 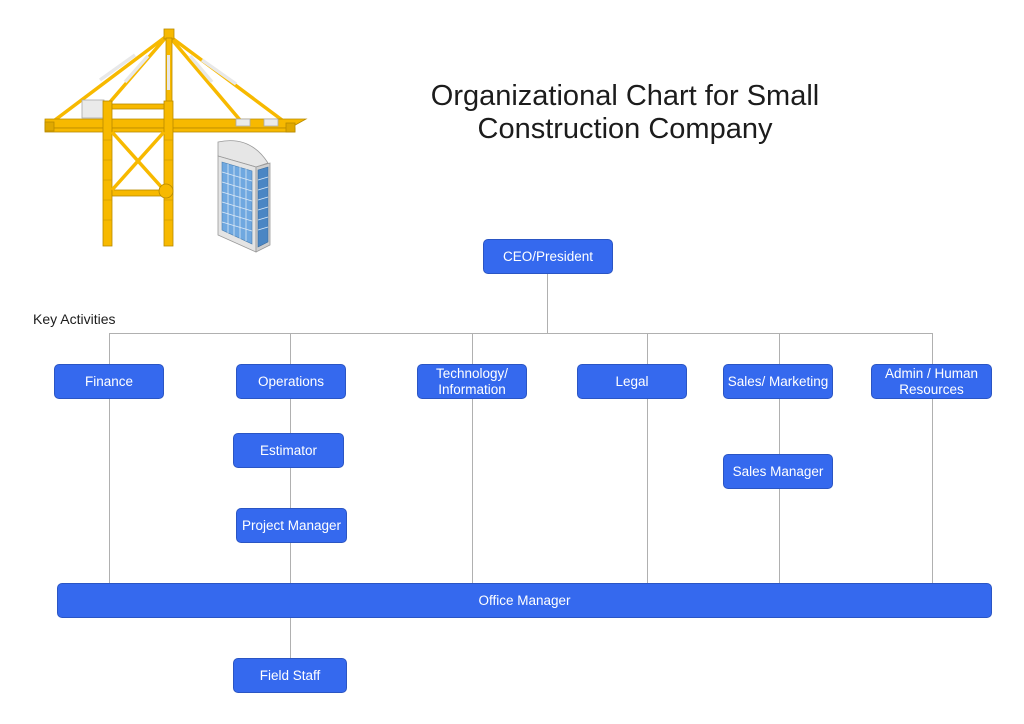 I want to click on node-admin: Admin / Human Resources, so click(x=931, y=381).